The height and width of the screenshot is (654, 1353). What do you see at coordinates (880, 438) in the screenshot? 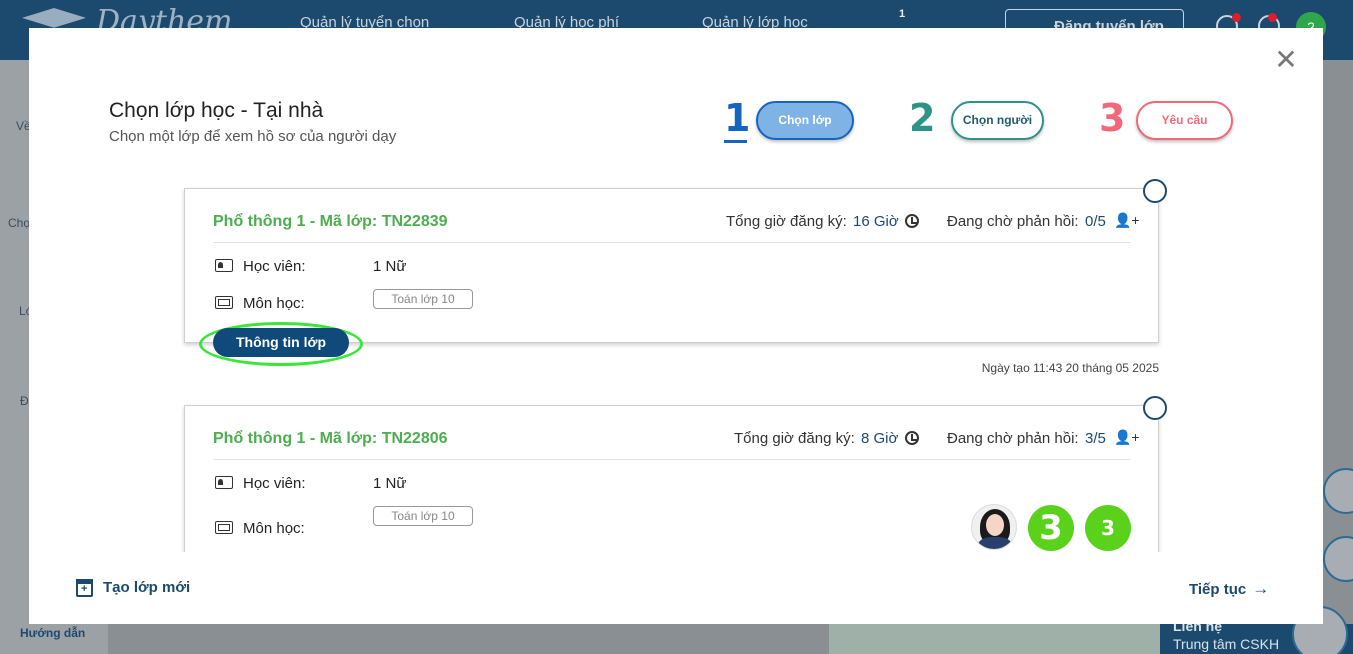
I see `hours-value: 8 Giờ` at bounding box center [880, 438].